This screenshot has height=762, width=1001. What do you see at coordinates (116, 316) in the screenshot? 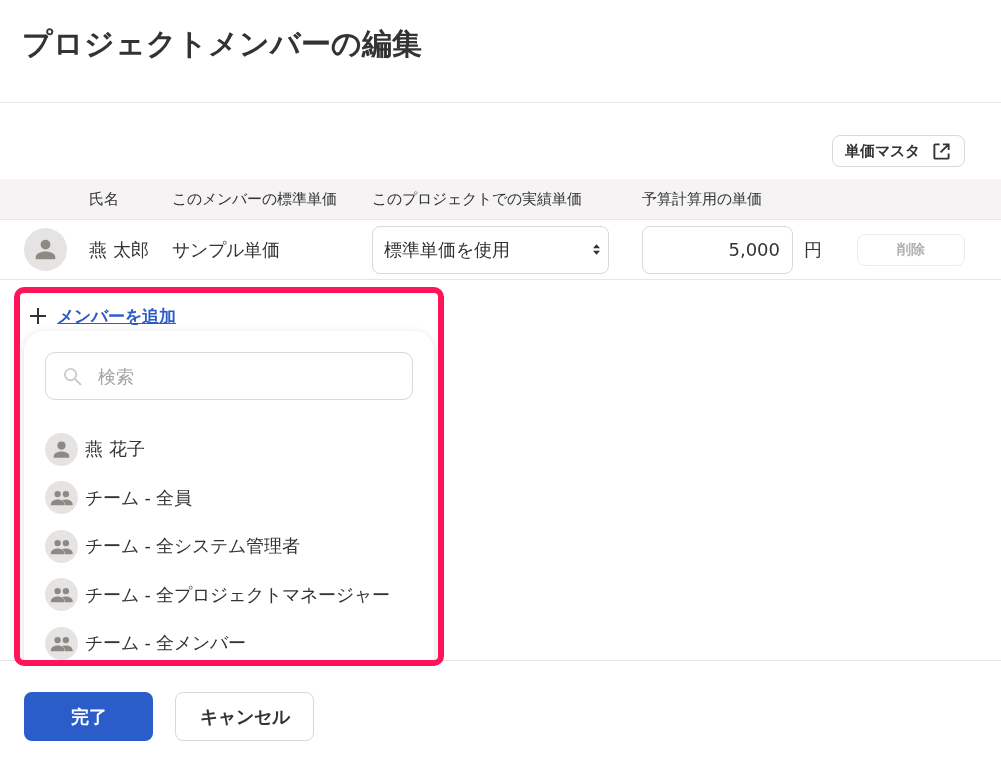
I see `add-member-link: メンバーを追加` at bounding box center [116, 316].